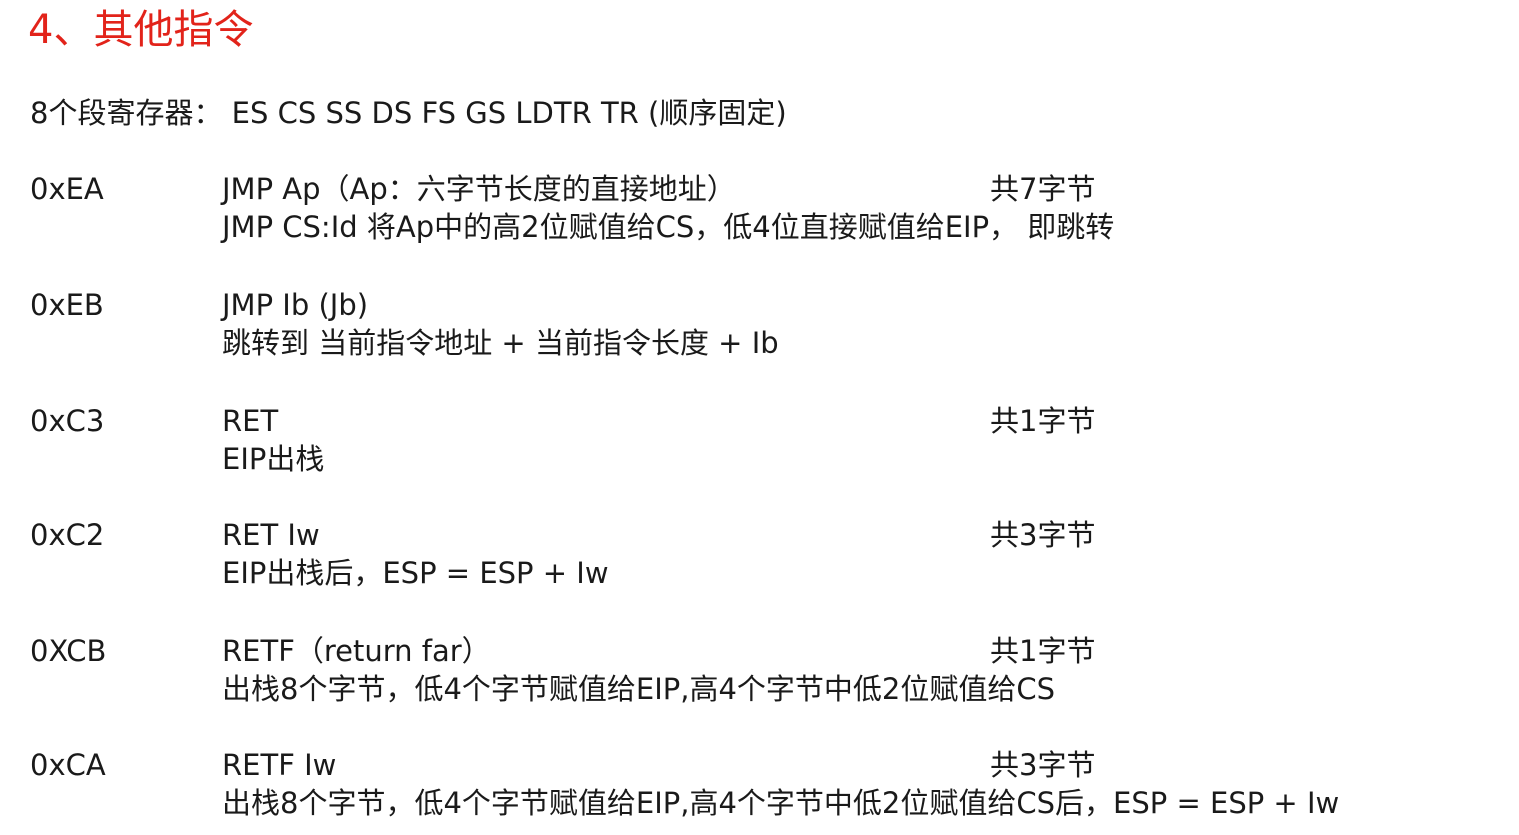  What do you see at coordinates (356, 651) in the screenshot?
I see `mnemonic: RETF（return far）` at bounding box center [356, 651].